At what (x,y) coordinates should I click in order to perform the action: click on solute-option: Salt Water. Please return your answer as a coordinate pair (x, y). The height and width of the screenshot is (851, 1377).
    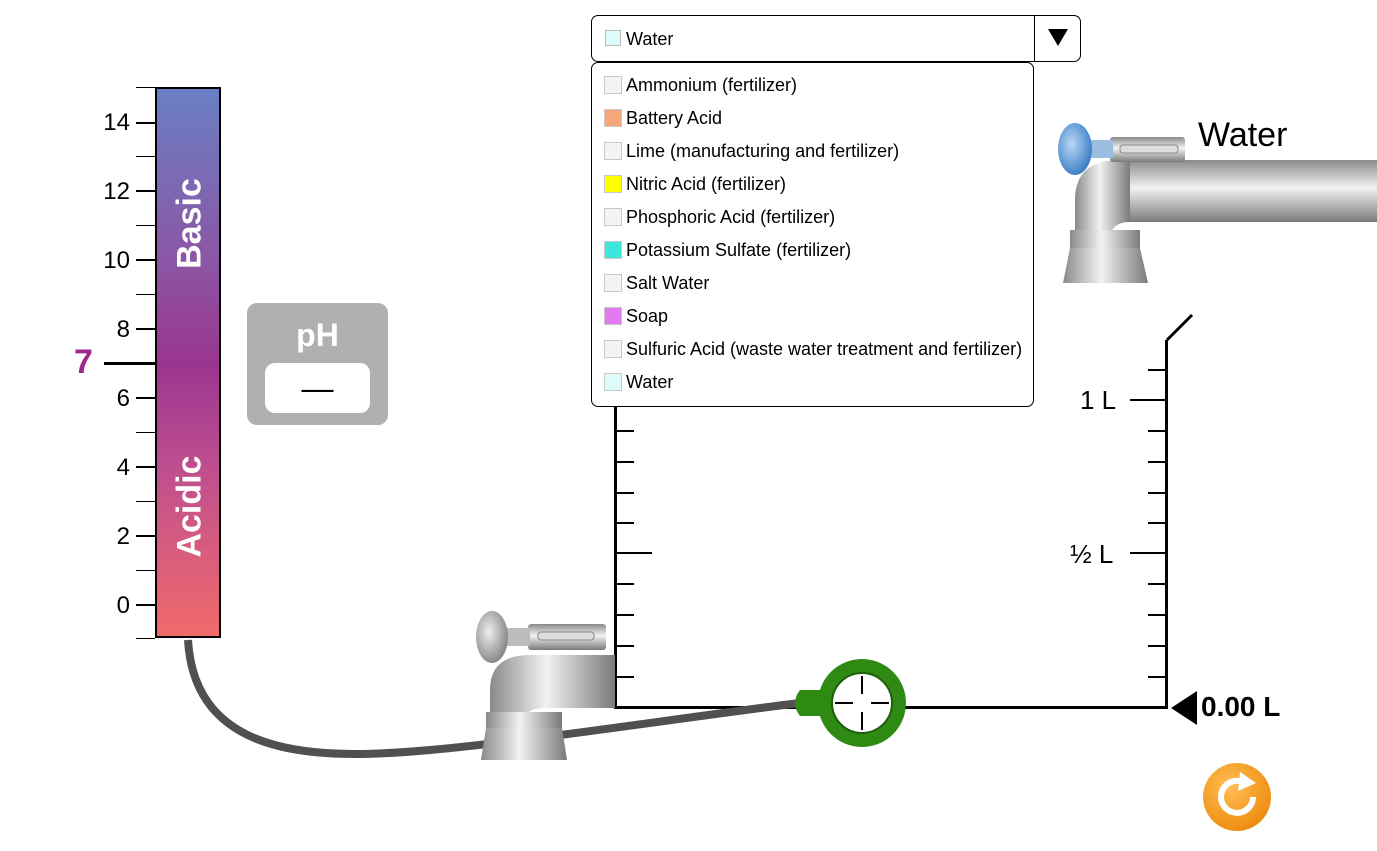
    Looking at the image, I should click on (812, 283).